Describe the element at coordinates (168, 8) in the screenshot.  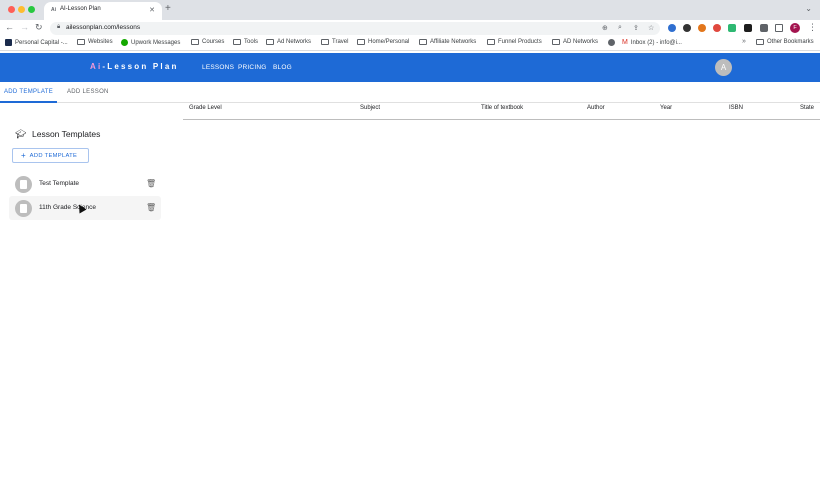
I see `new-tab-icon: +` at that location.